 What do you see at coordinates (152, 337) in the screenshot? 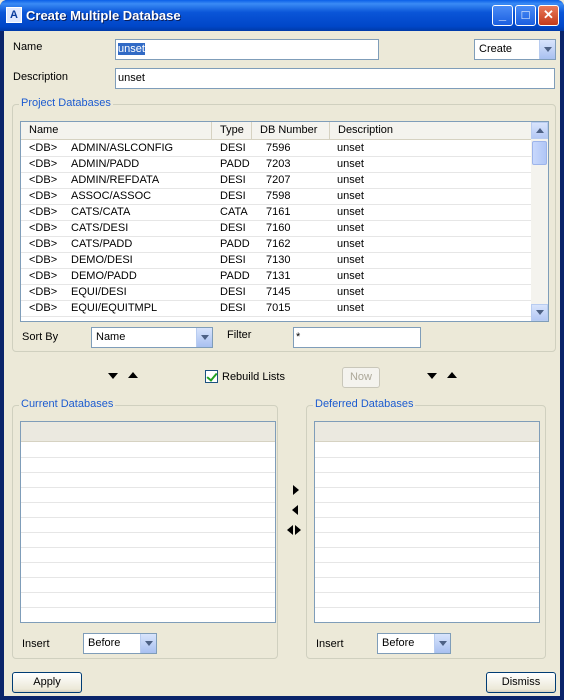
I see `sort-by-select: Name` at bounding box center [152, 337].